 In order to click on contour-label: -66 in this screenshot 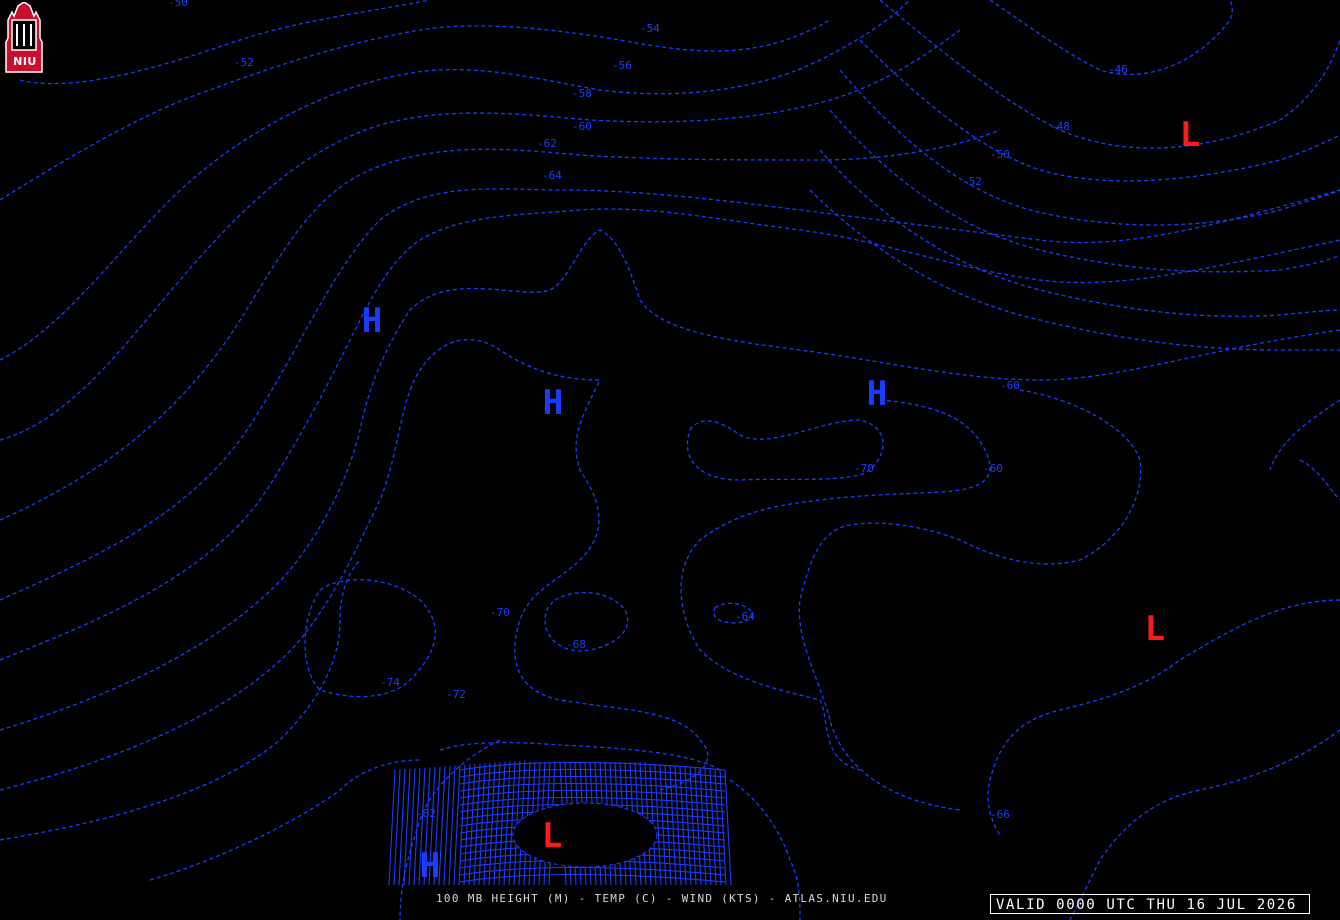, I will do `click(1000, 814)`.